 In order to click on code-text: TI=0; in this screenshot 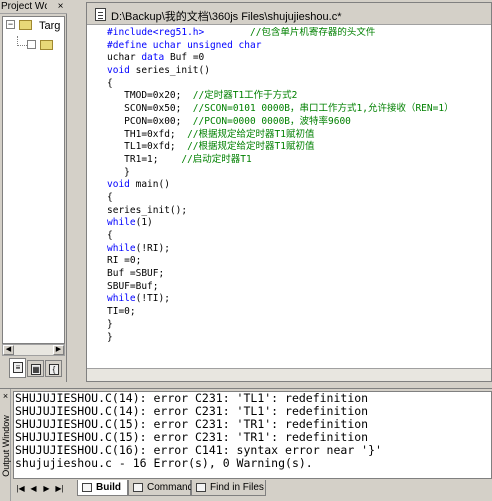, I will do `click(121, 312)`.